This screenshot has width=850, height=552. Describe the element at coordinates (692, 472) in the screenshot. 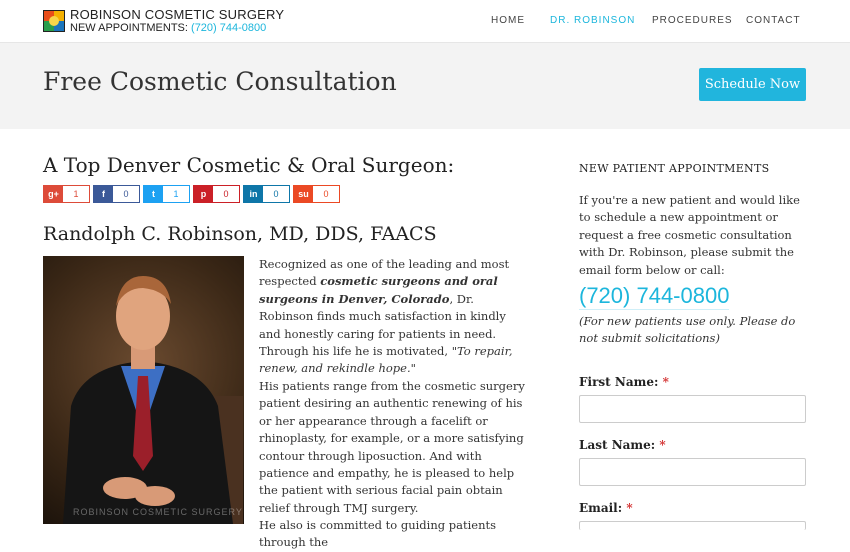

I see `last-name-field` at that location.